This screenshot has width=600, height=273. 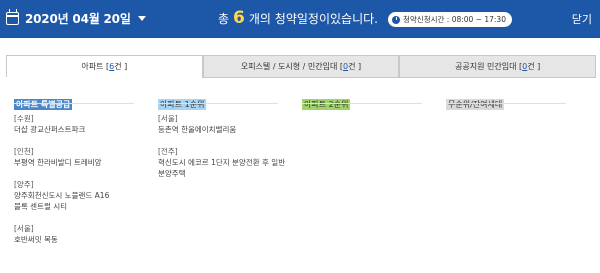 What do you see at coordinates (79, 124) in the screenshot?
I see `list-item: [수원] 더샵 광교산퍼스트파크` at bounding box center [79, 124].